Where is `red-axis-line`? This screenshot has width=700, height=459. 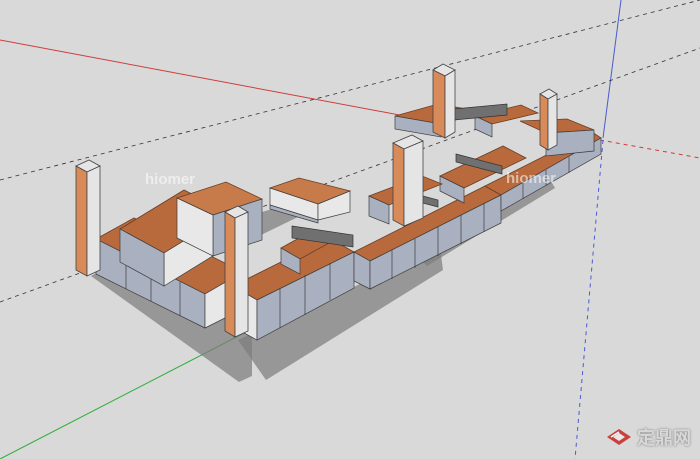 red-axis-line is located at coordinates (205, 78).